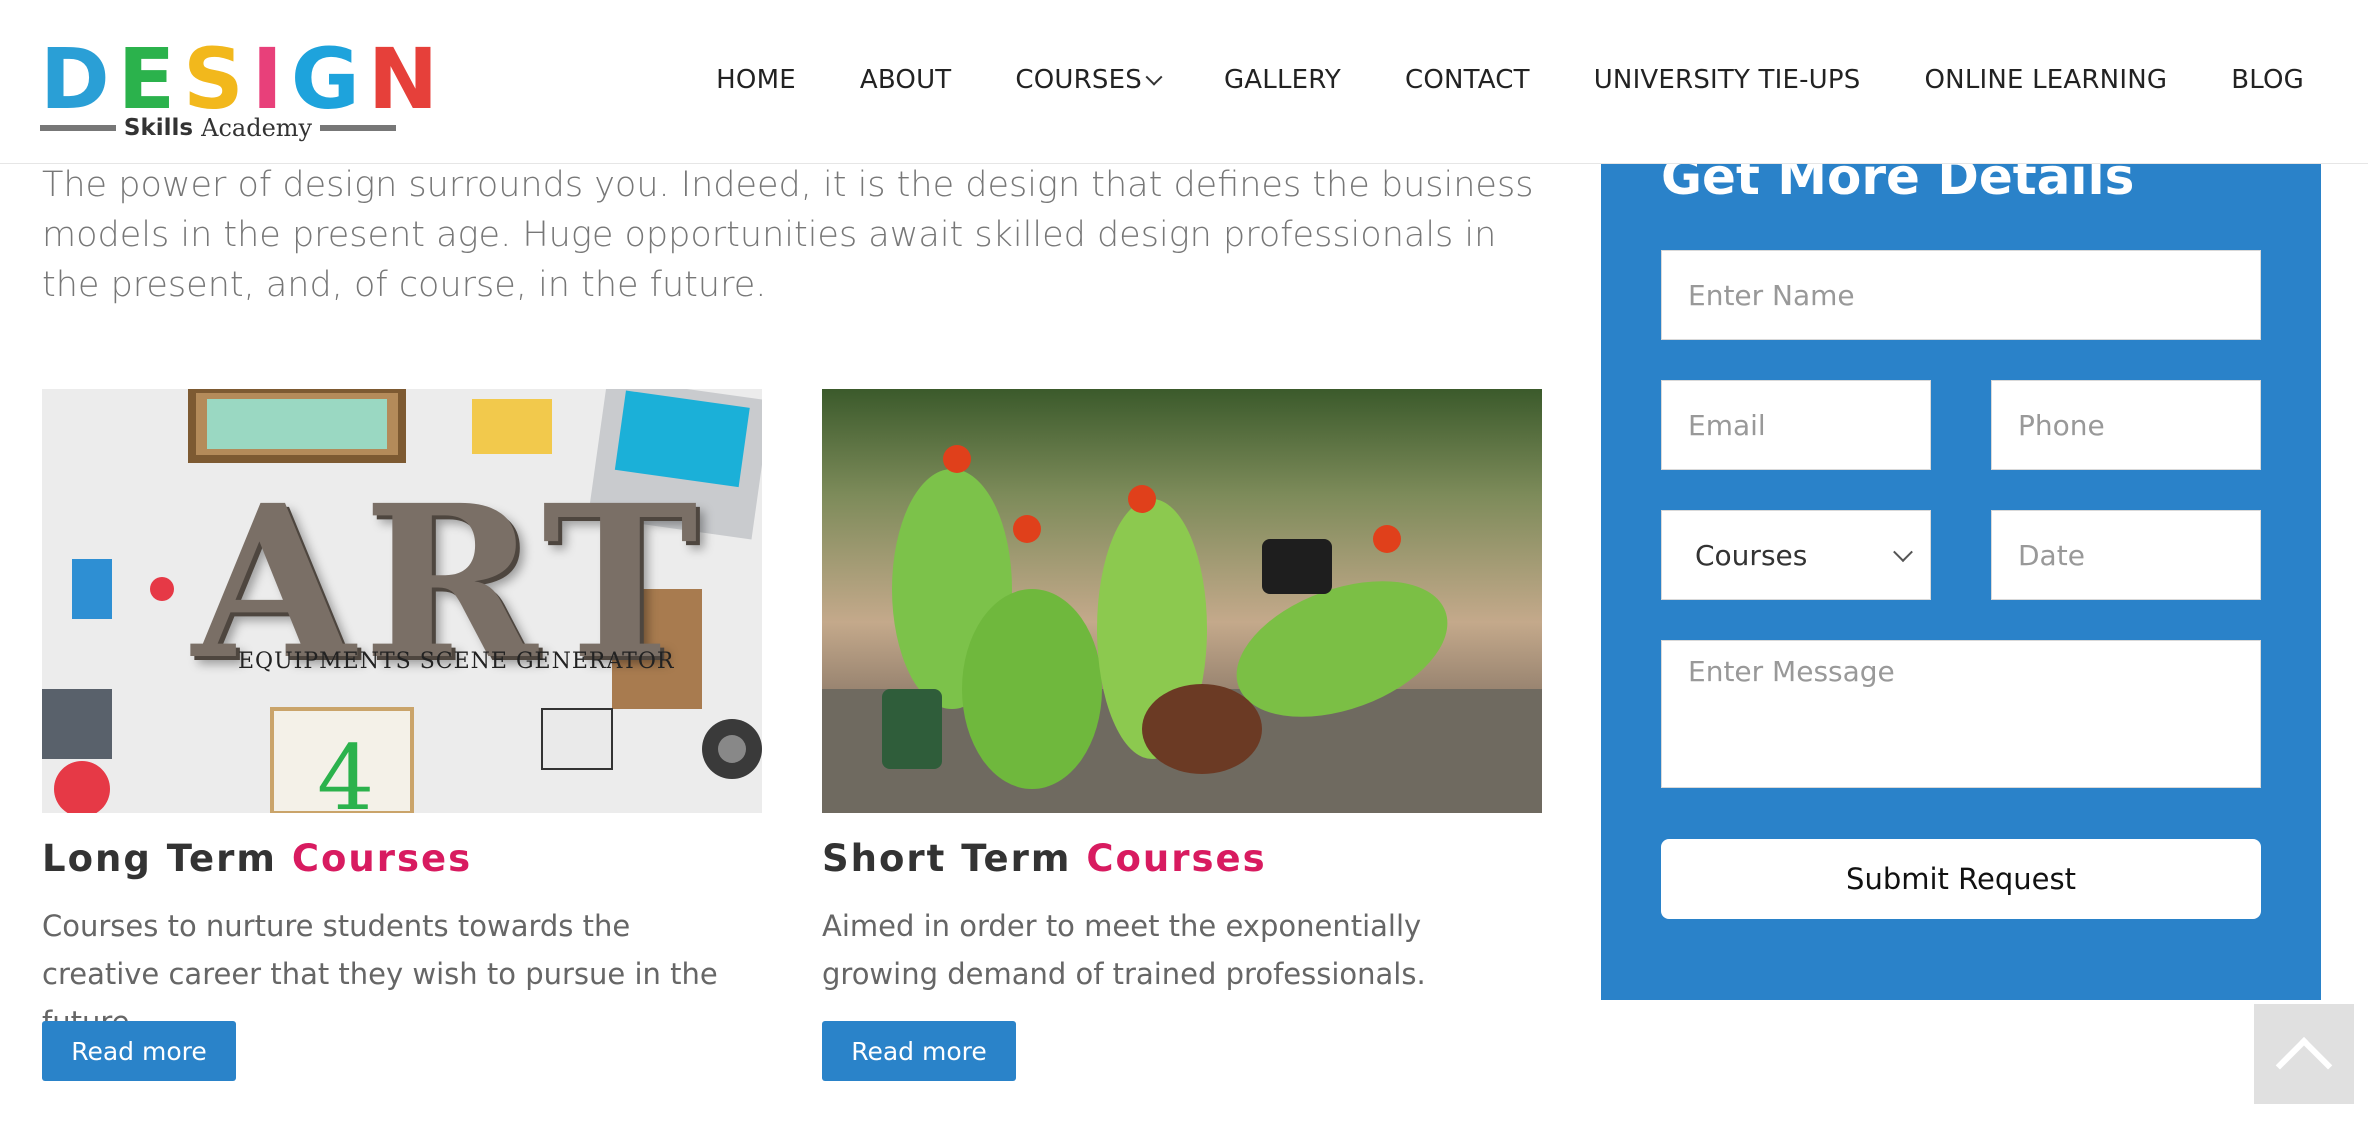  I want to click on nav-label: COURSES, so click(1078, 80).